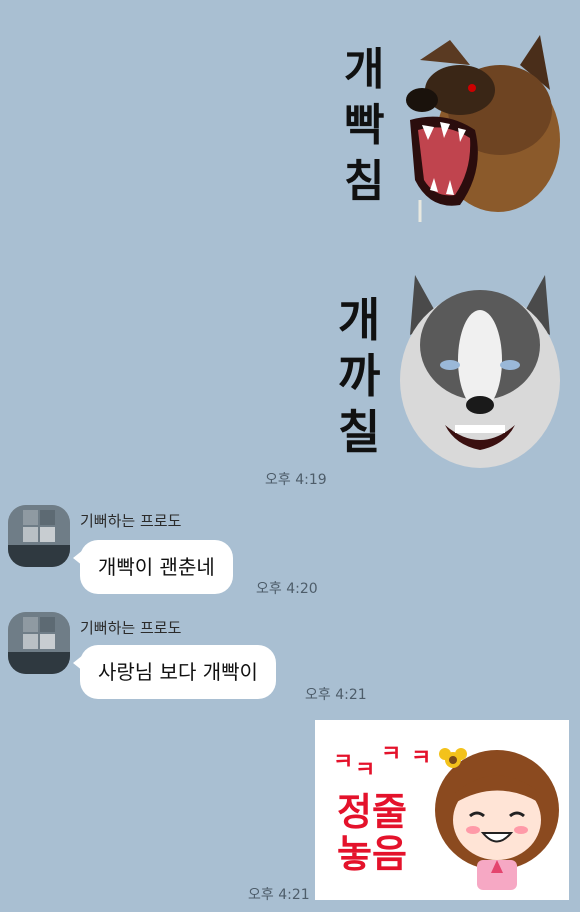 Image resolution: width=580 pixels, height=912 pixels. What do you see at coordinates (359, 376) in the screenshot?
I see `sticker-text-line: 까` at bounding box center [359, 376].